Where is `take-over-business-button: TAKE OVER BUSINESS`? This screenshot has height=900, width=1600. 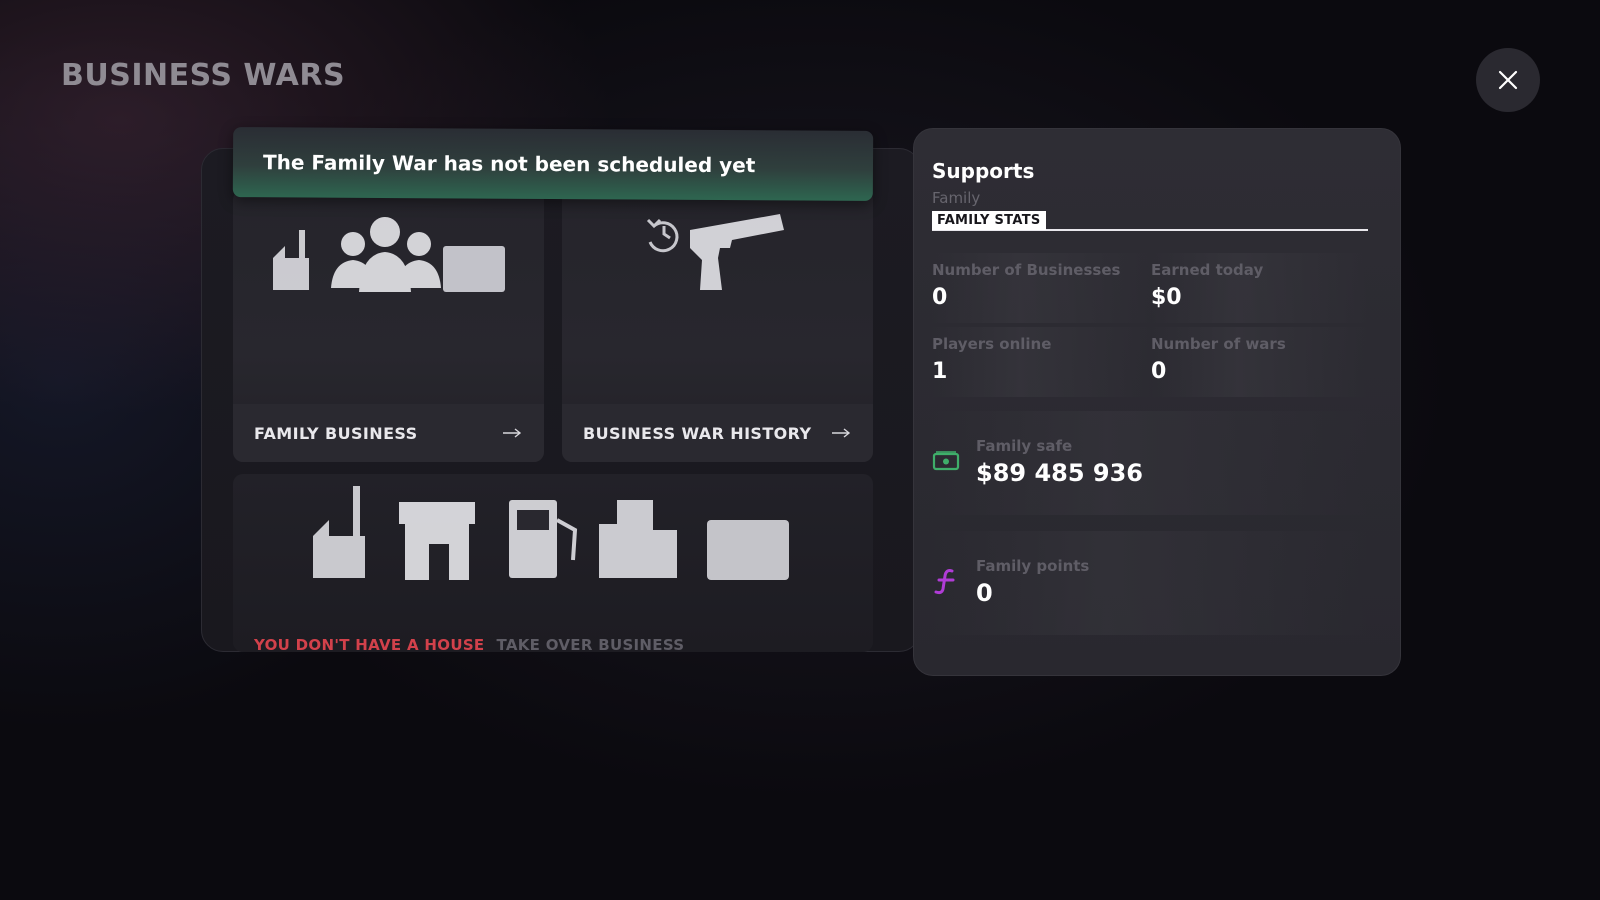
take-over-business-button: TAKE OVER BUSINESS is located at coordinates (590, 644).